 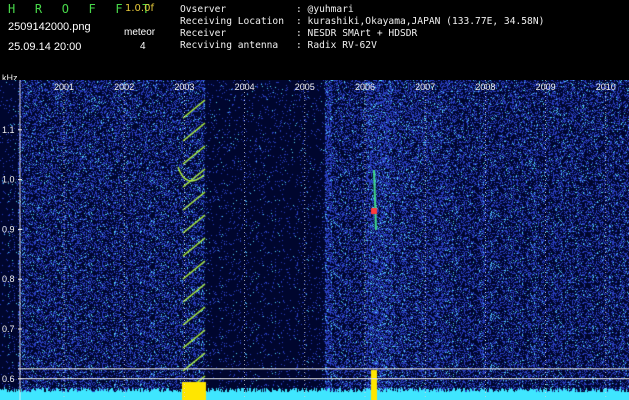 I want to click on info-value: : NESDR SMArt + HDSDR, so click(x=357, y=33).